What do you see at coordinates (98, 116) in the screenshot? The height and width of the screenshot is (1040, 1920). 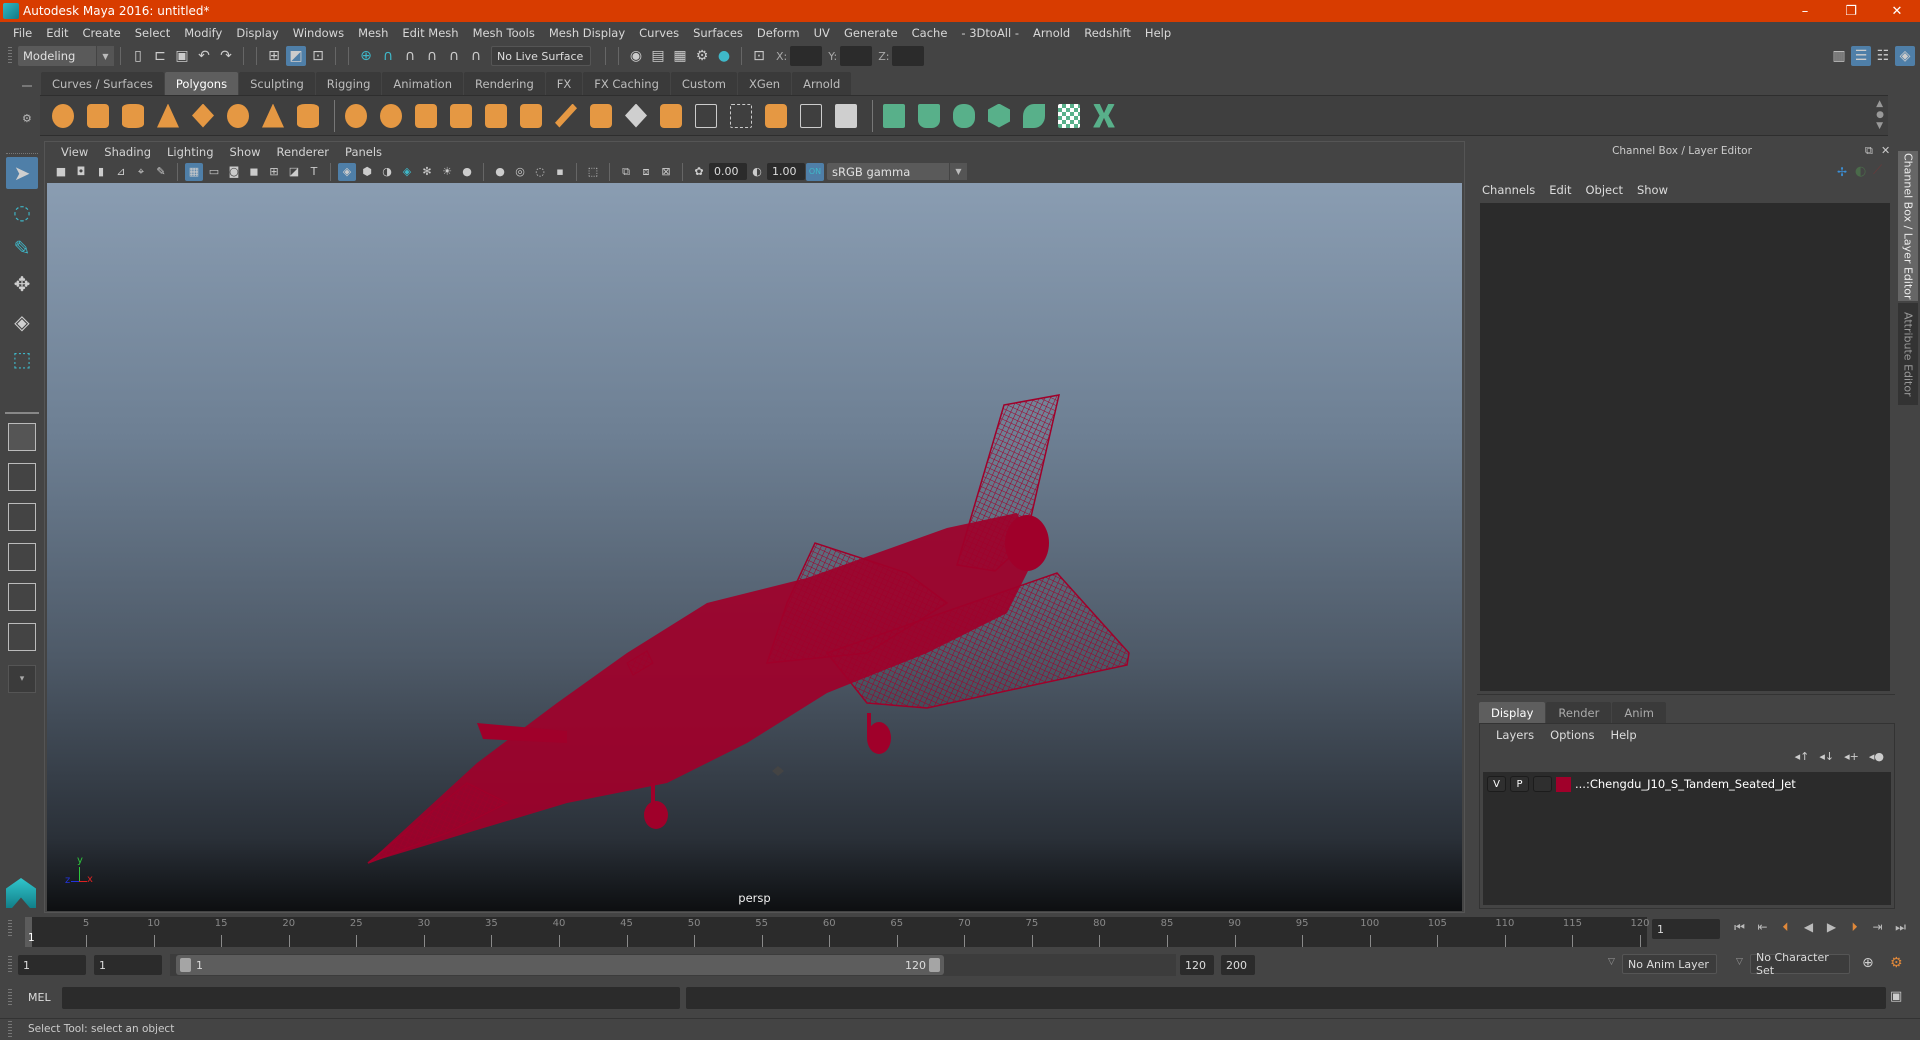 I see `poly-cube-icon` at bounding box center [98, 116].